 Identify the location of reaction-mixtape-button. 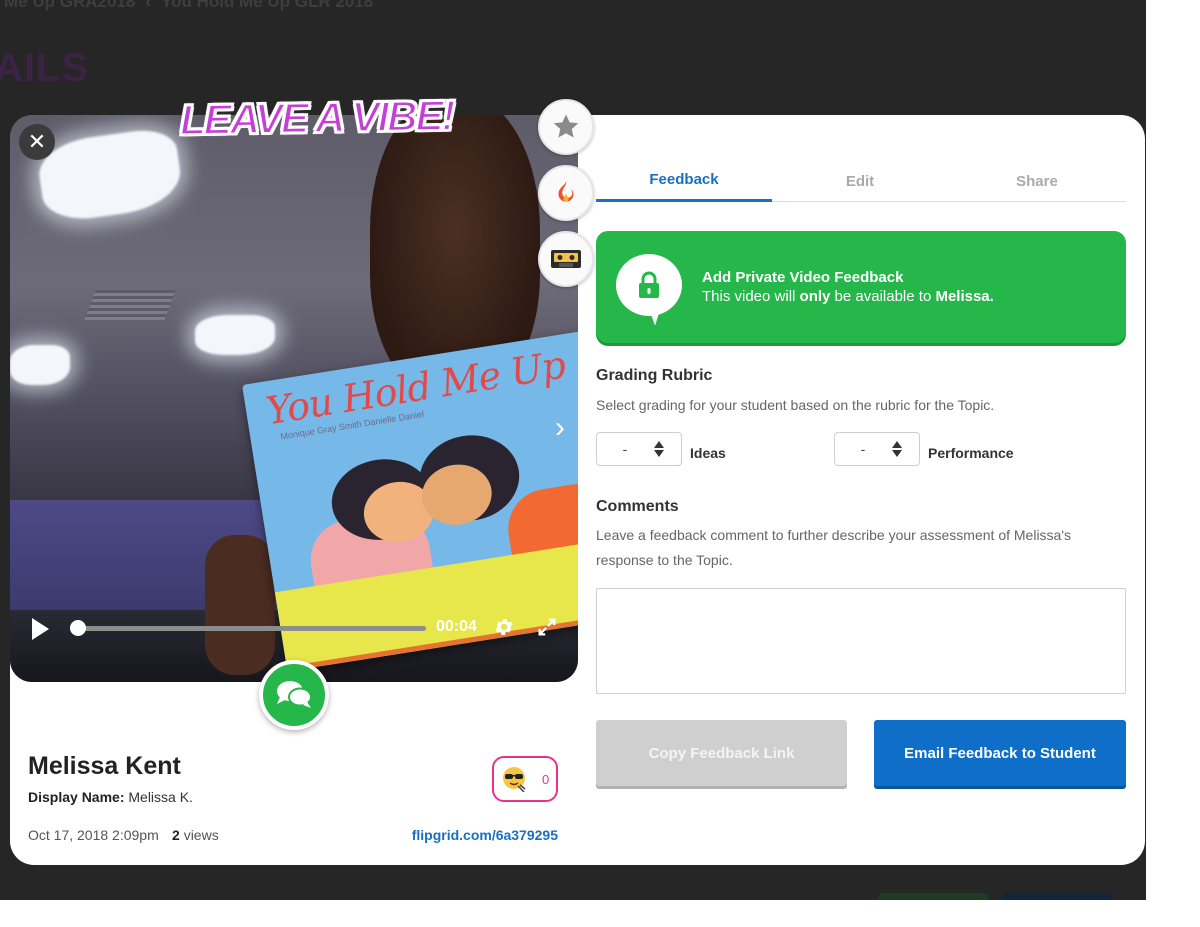
(566, 259).